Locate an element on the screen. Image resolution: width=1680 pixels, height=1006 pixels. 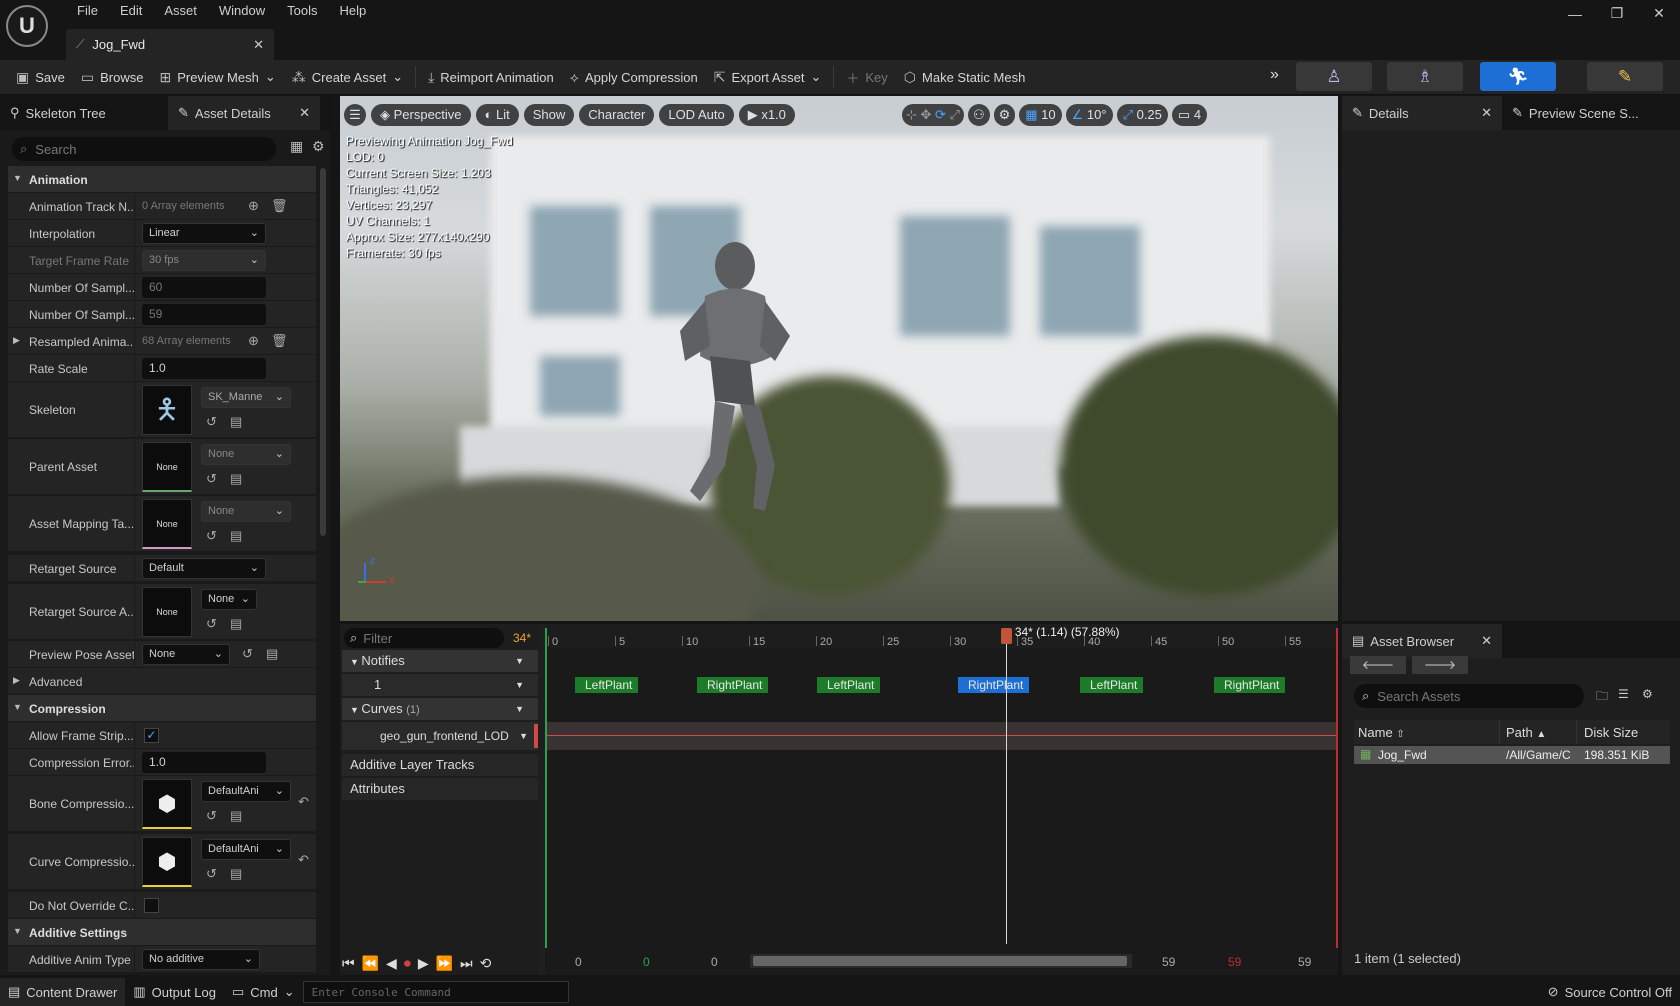
cmd-dropdown: ▭ Cmd ⌄ is located at coordinates (263, 992).